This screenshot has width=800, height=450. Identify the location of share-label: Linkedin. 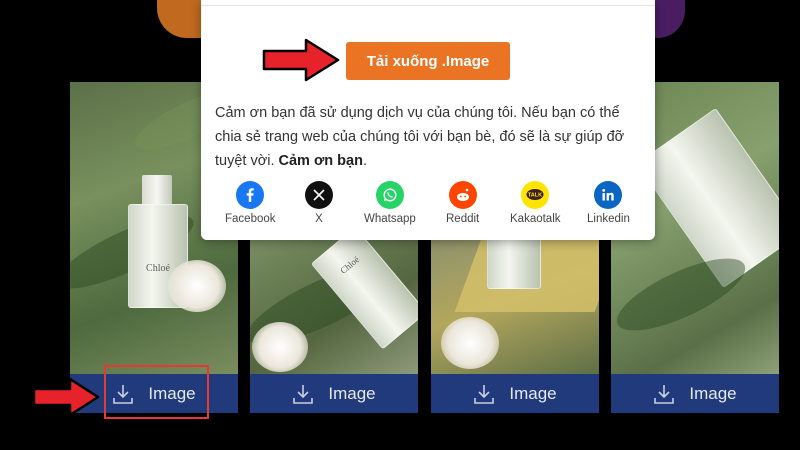
(608, 219).